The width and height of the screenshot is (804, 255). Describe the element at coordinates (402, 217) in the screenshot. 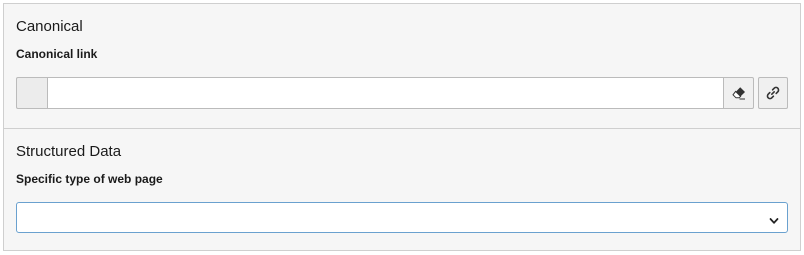

I see `web-page-type-select` at that location.